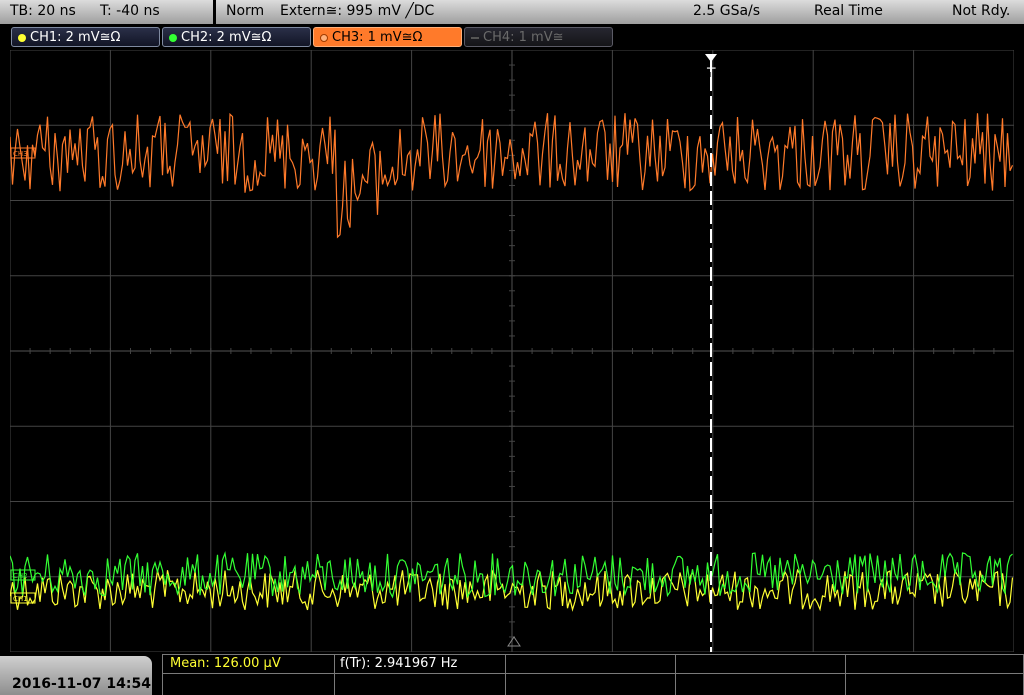  Describe the element at coordinates (81, 684) in the screenshot. I see `timestamp: 2016-11-07 14:54` at that location.